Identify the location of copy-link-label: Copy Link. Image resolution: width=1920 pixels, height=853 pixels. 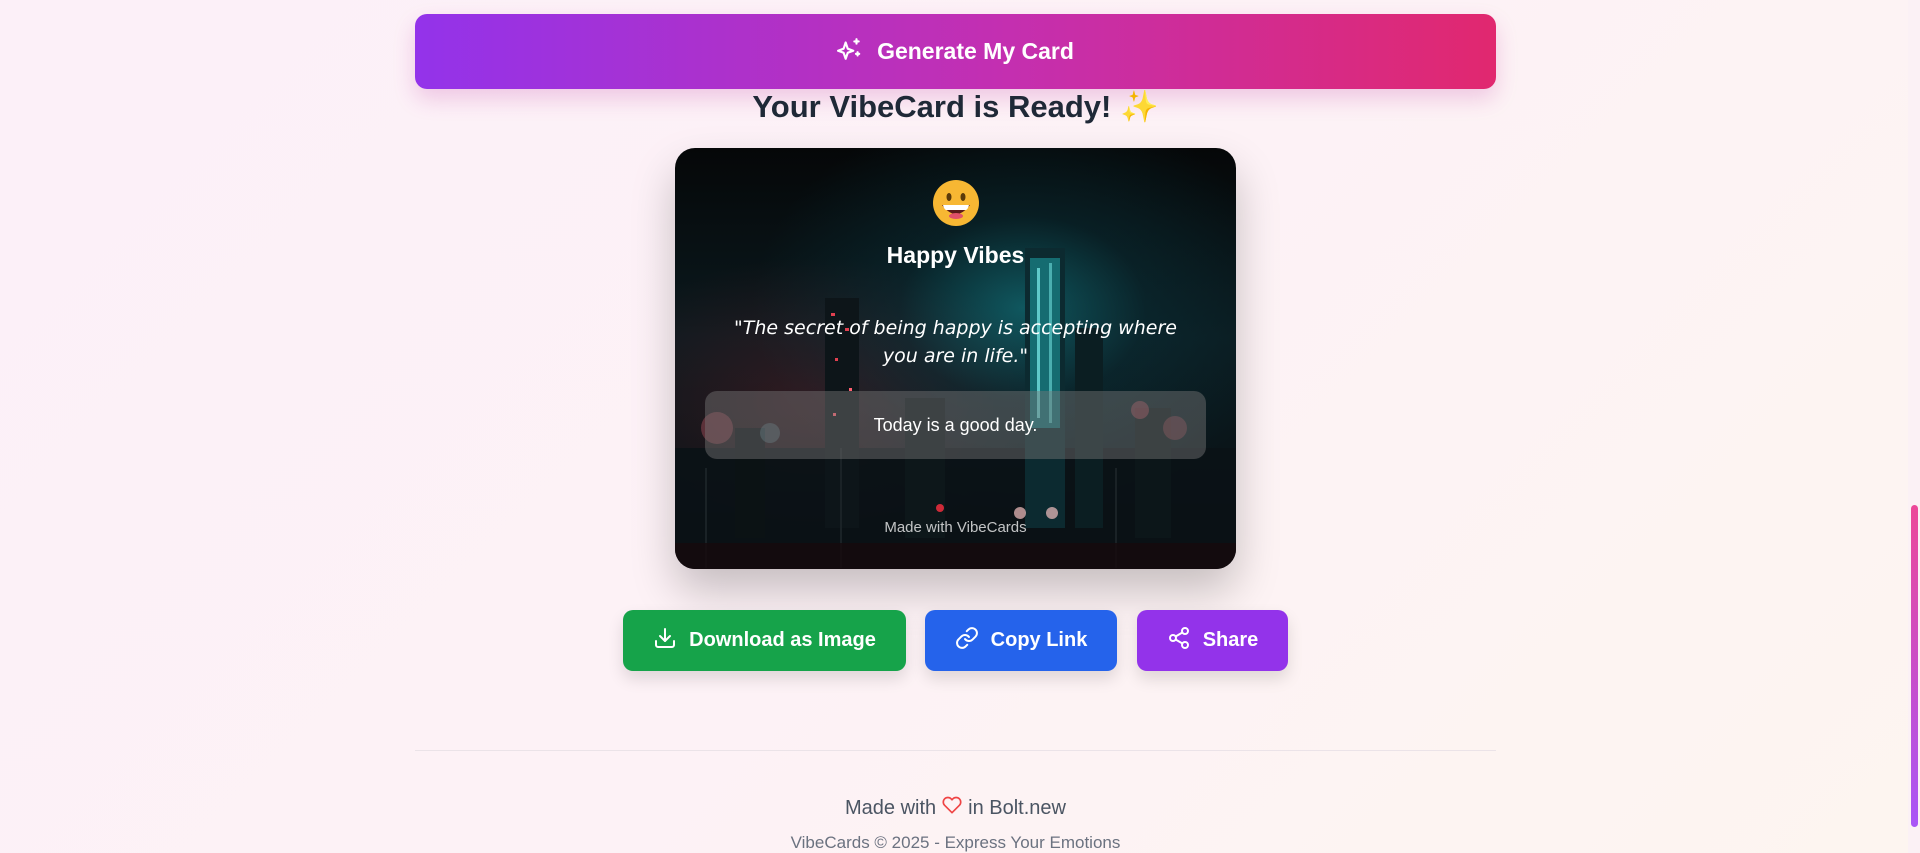
(1039, 640).